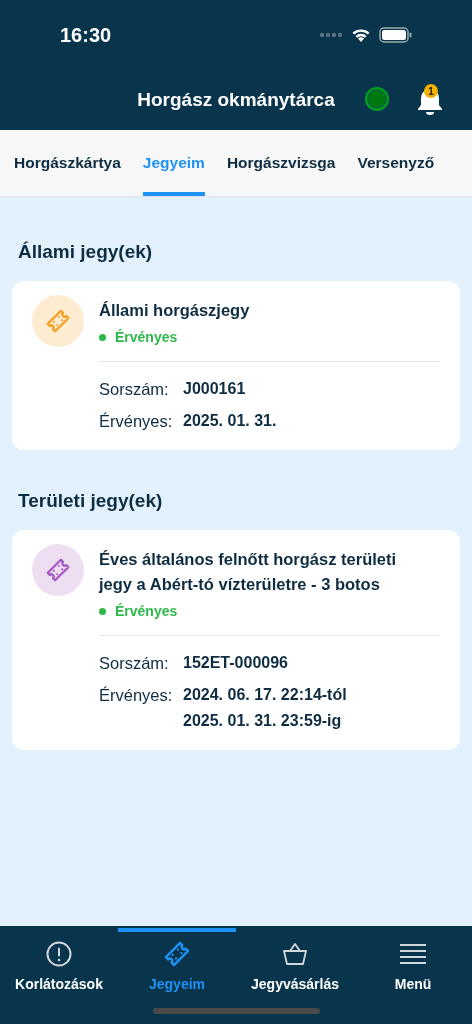 Image resolution: width=472 pixels, height=1024 pixels. What do you see at coordinates (230, 421) in the screenshot?
I see `field-value: 2025. 01. 31.` at bounding box center [230, 421].